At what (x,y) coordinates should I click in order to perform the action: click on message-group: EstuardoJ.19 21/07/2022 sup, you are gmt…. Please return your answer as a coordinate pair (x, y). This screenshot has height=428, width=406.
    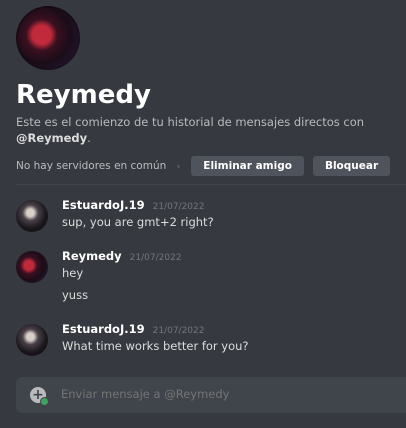
    Looking at the image, I should click on (207, 215).